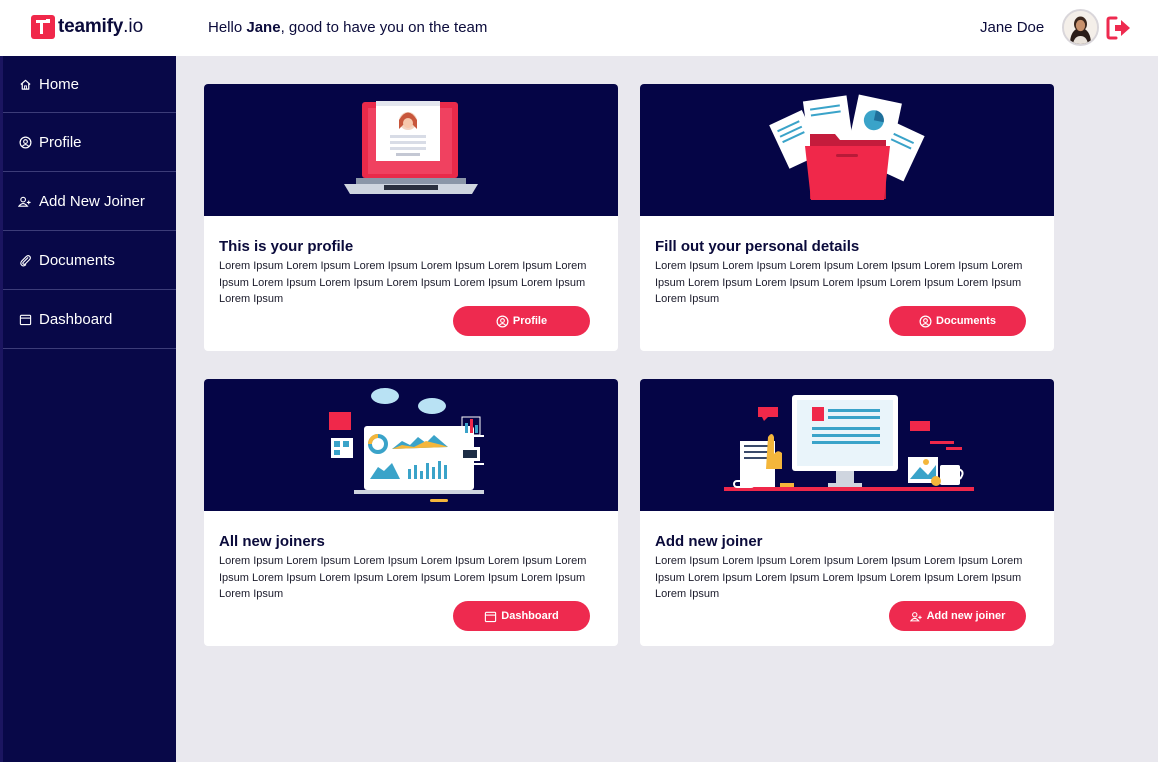 This screenshot has height=762, width=1158. What do you see at coordinates (530, 616) in the screenshot?
I see `button-label: Dashboard` at bounding box center [530, 616].